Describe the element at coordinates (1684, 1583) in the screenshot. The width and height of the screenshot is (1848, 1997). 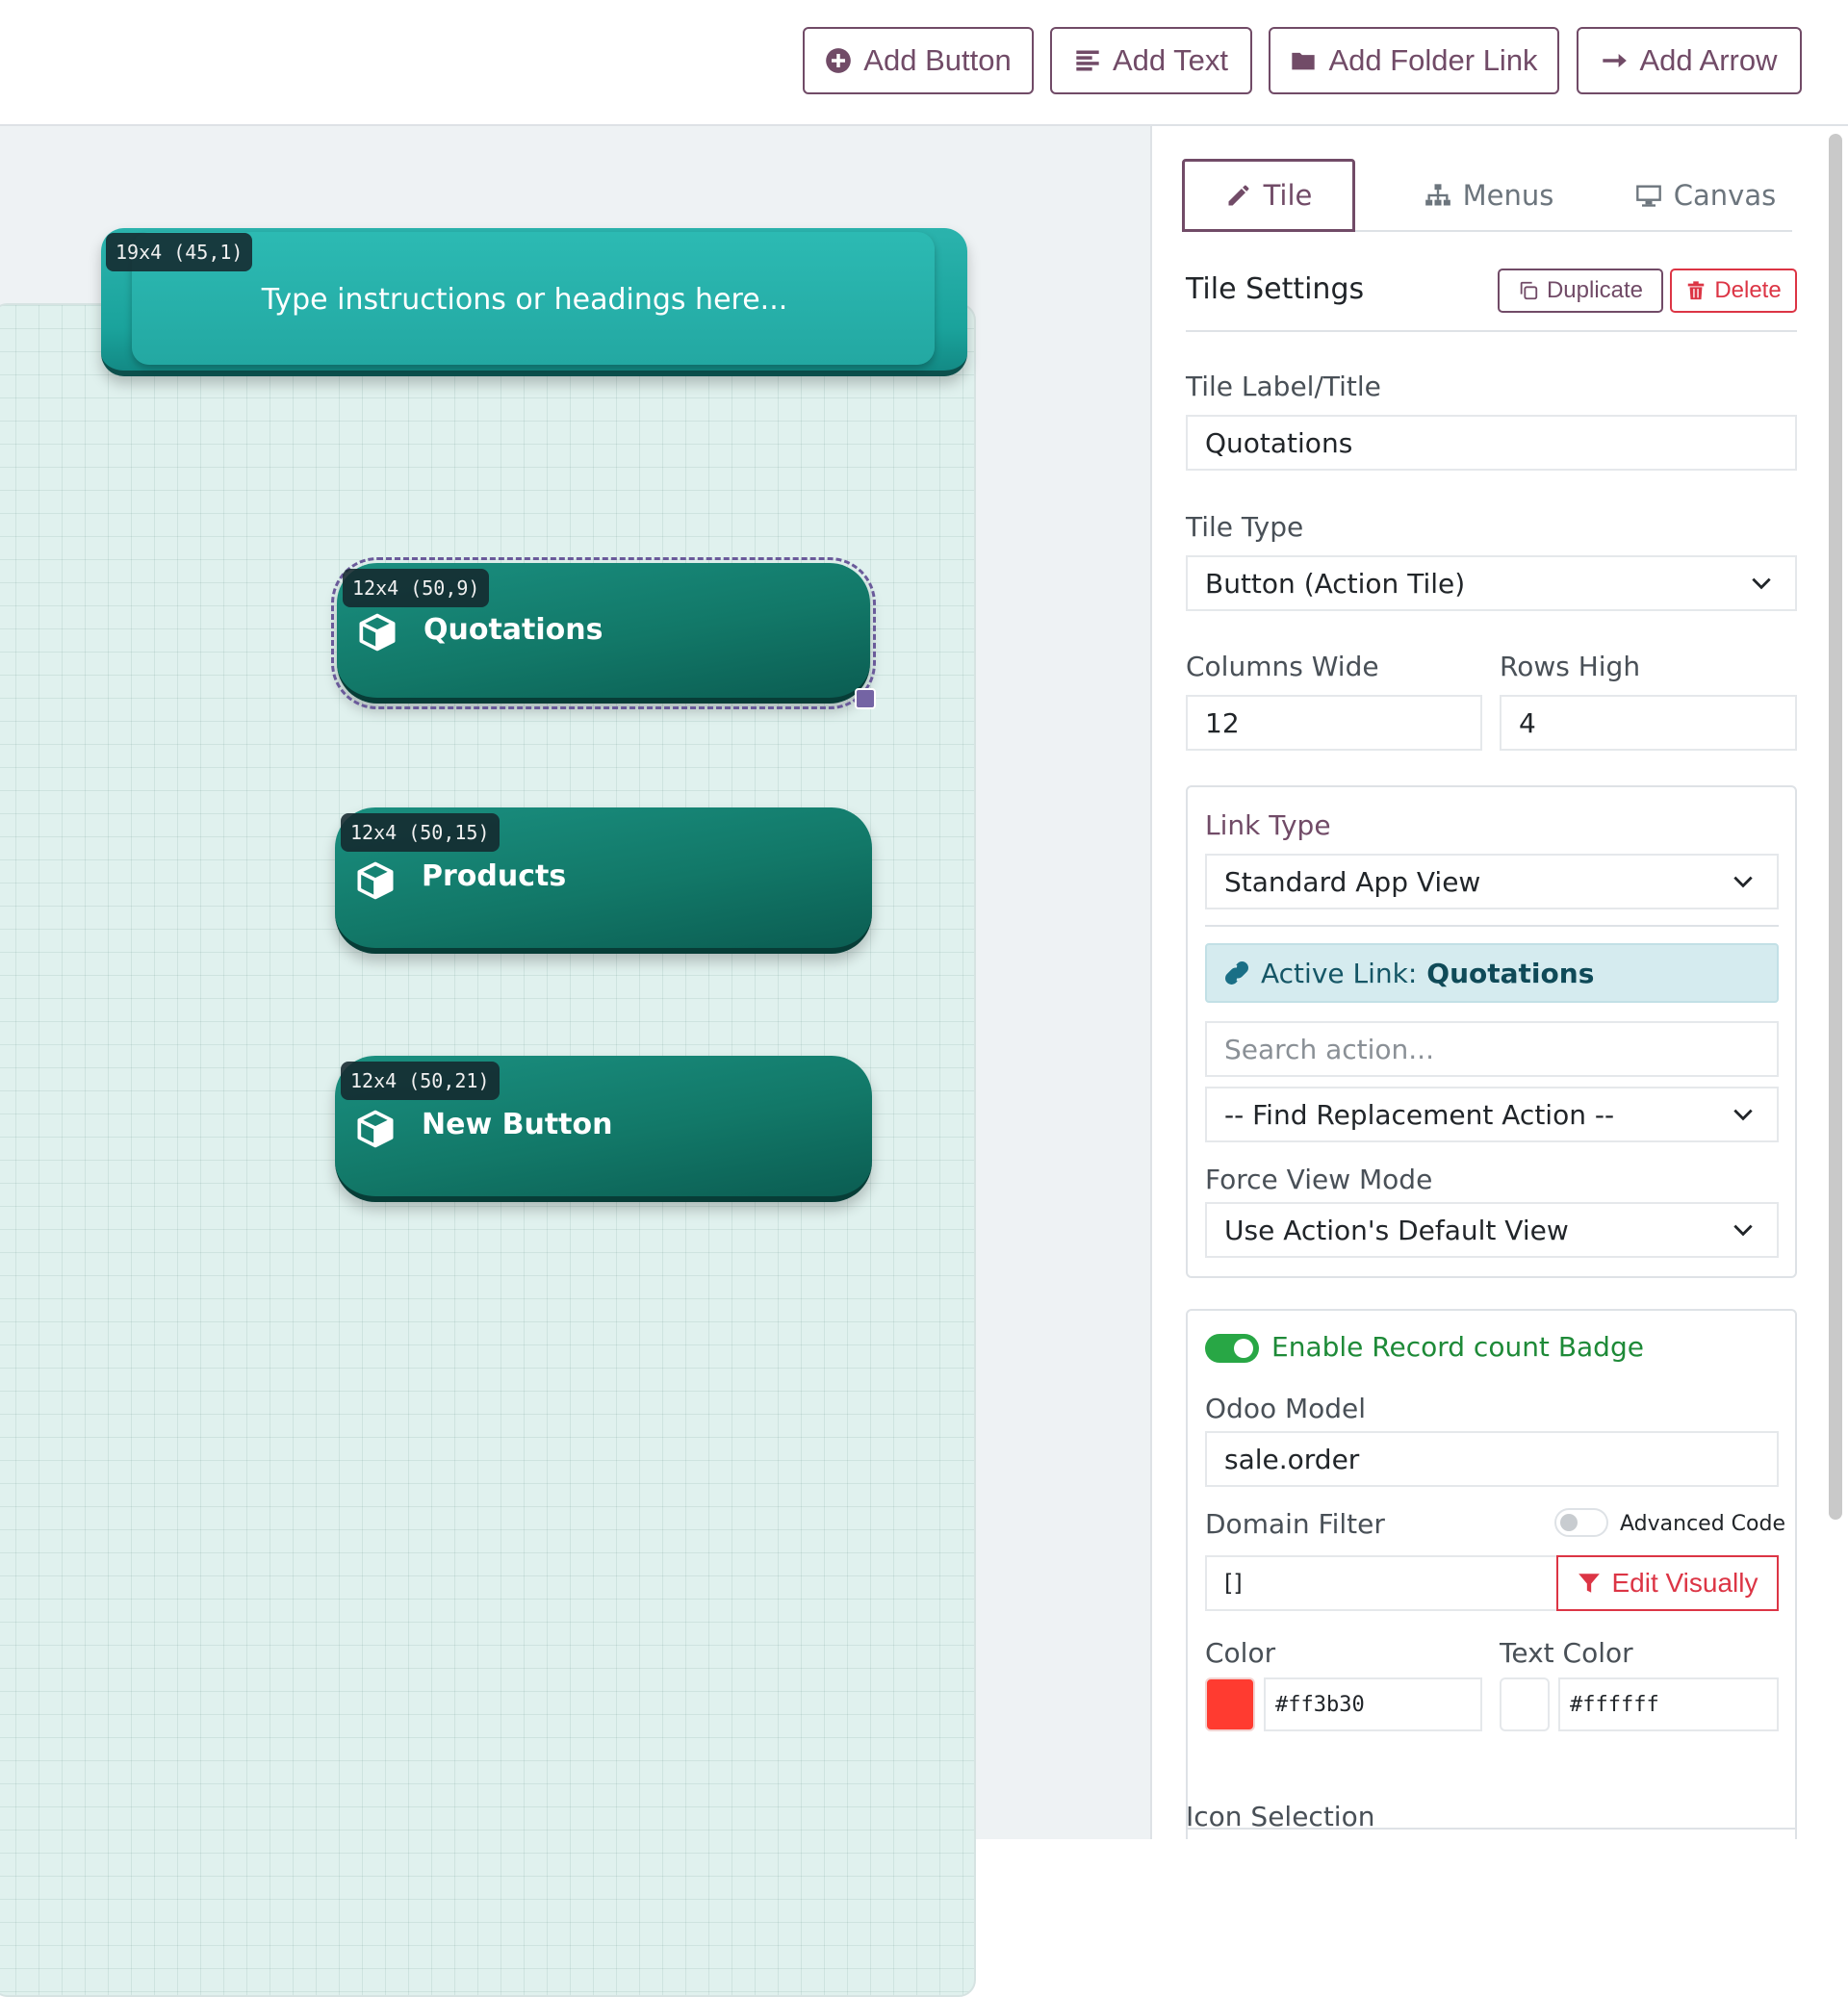
I see `edit-visually-label: Edit Visually` at that location.